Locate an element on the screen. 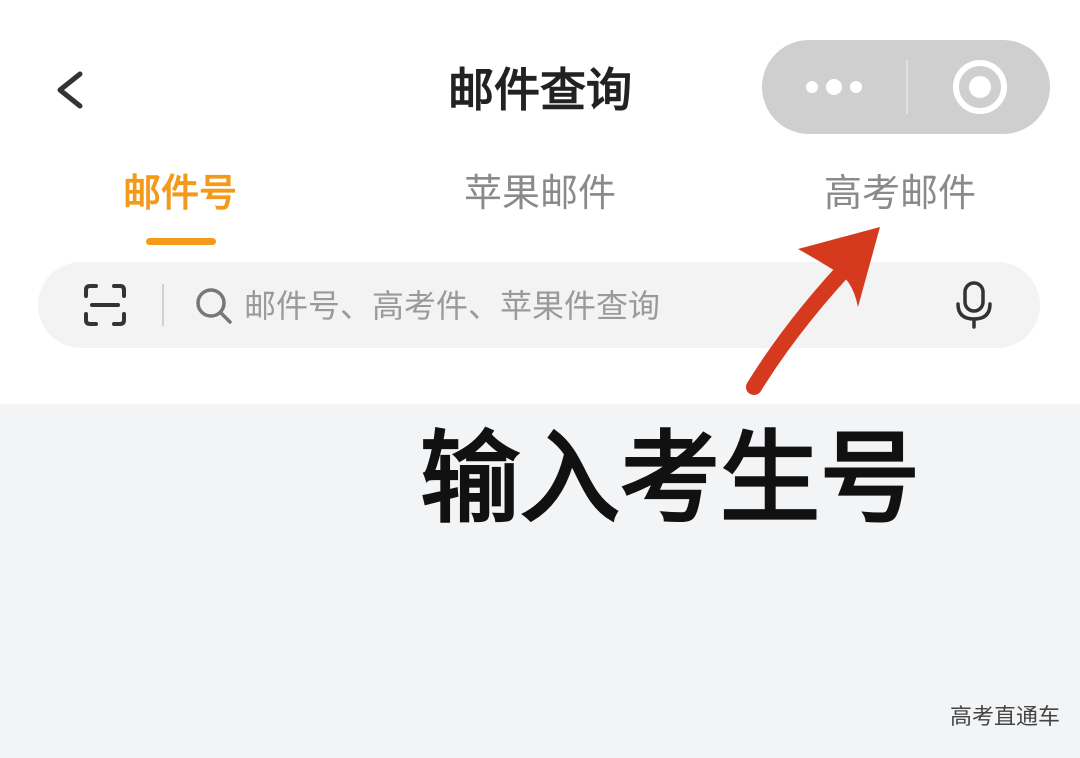 Image resolution: width=1080 pixels, height=758 pixels. mini-program-capsule is located at coordinates (906, 87).